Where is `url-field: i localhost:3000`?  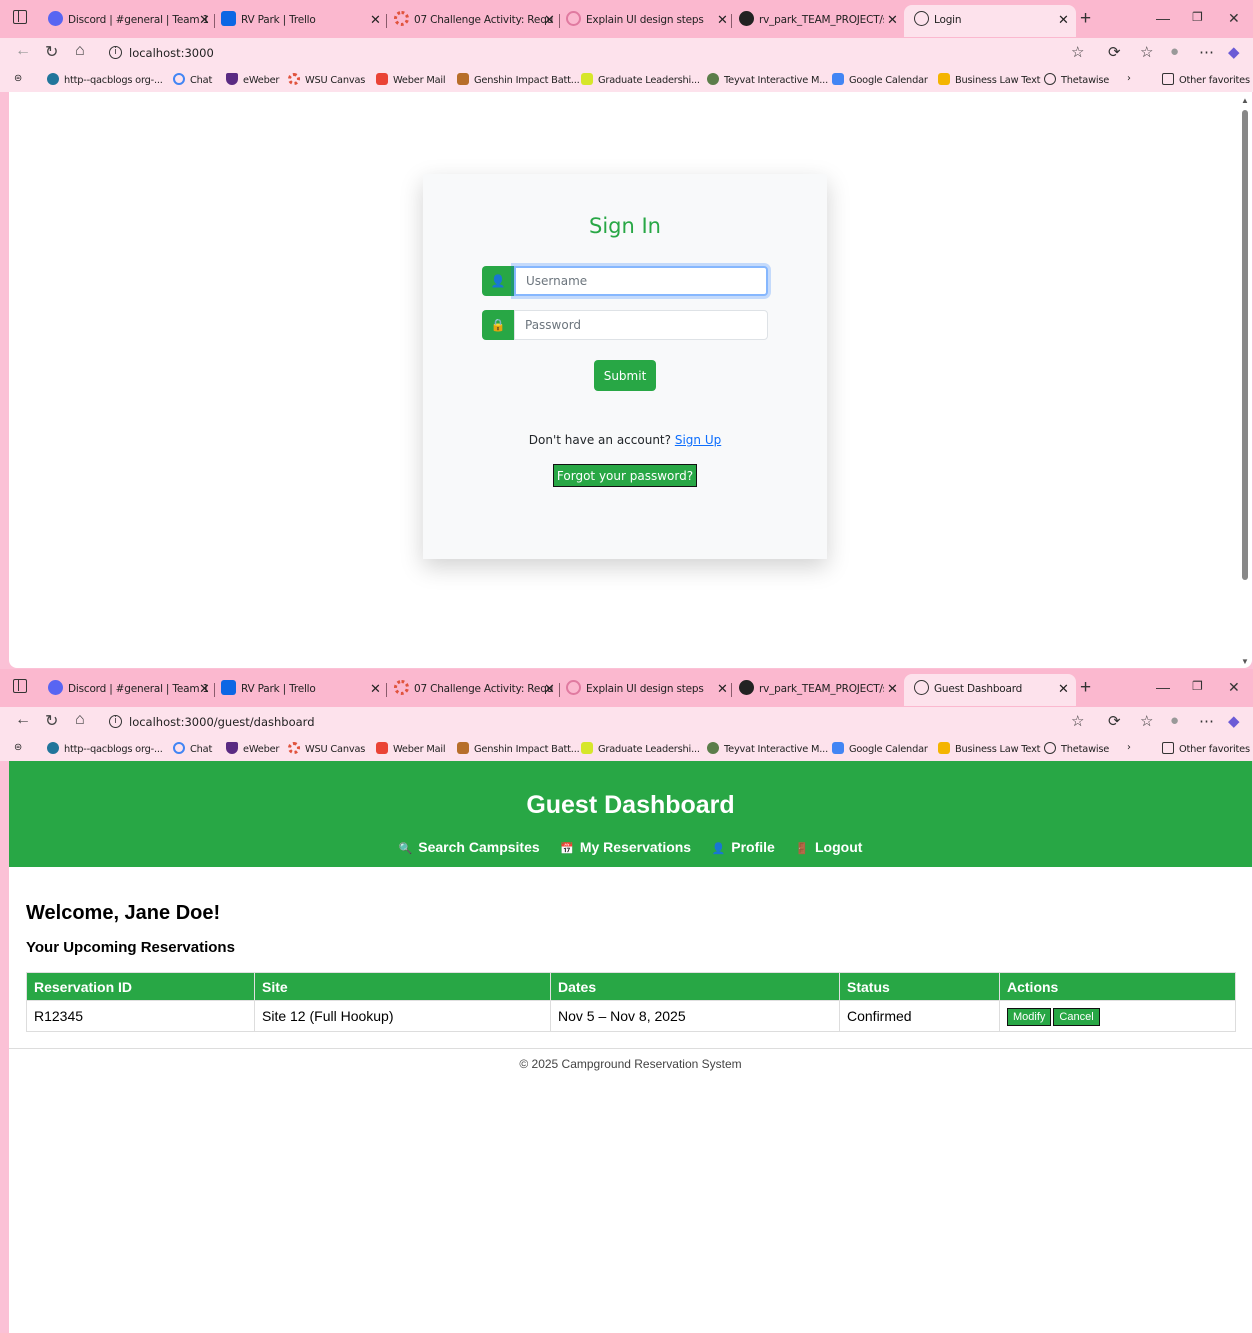
url-field: i localhost:3000 is located at coordinates (598, 53).